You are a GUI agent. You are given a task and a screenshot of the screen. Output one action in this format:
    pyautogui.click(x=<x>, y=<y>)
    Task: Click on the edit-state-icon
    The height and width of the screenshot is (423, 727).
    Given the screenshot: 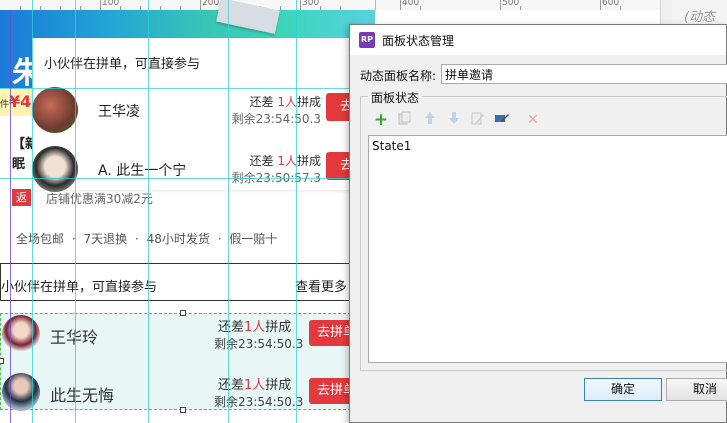 What is the action you would take?
    pyautogui.click(x=502, y=120)
    